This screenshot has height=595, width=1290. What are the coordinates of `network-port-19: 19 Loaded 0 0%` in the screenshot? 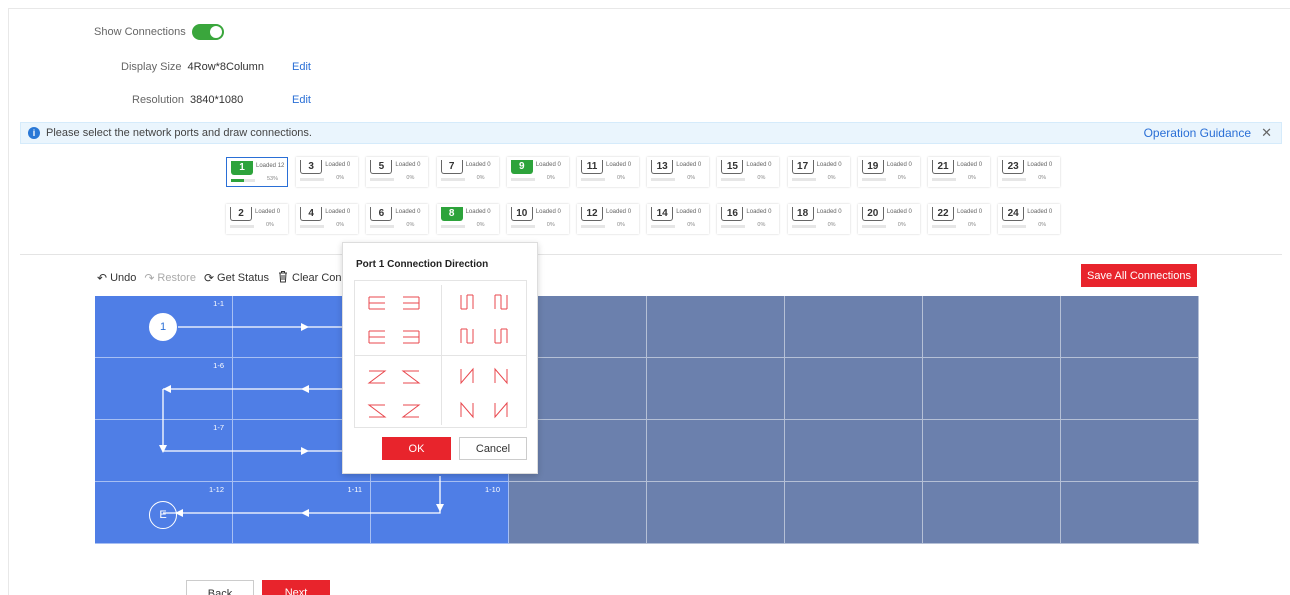 It's located at (888, 172).